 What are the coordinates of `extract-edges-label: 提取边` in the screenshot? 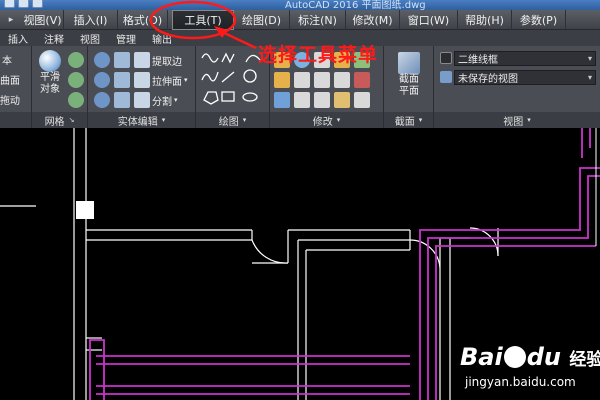 It's located at (167, 62).